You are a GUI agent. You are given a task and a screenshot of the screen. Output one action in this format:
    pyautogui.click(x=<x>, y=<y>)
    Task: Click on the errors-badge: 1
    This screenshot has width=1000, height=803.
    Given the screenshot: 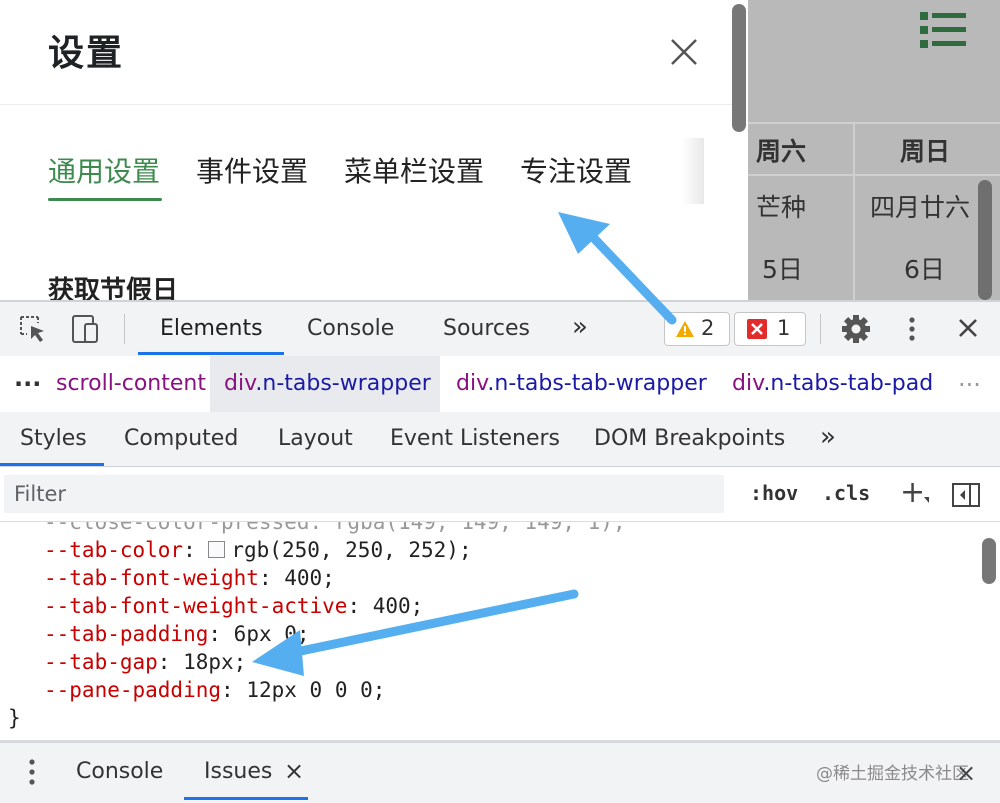 What is the action you would take?
    pyautogui.click(x=770, y=329)
    